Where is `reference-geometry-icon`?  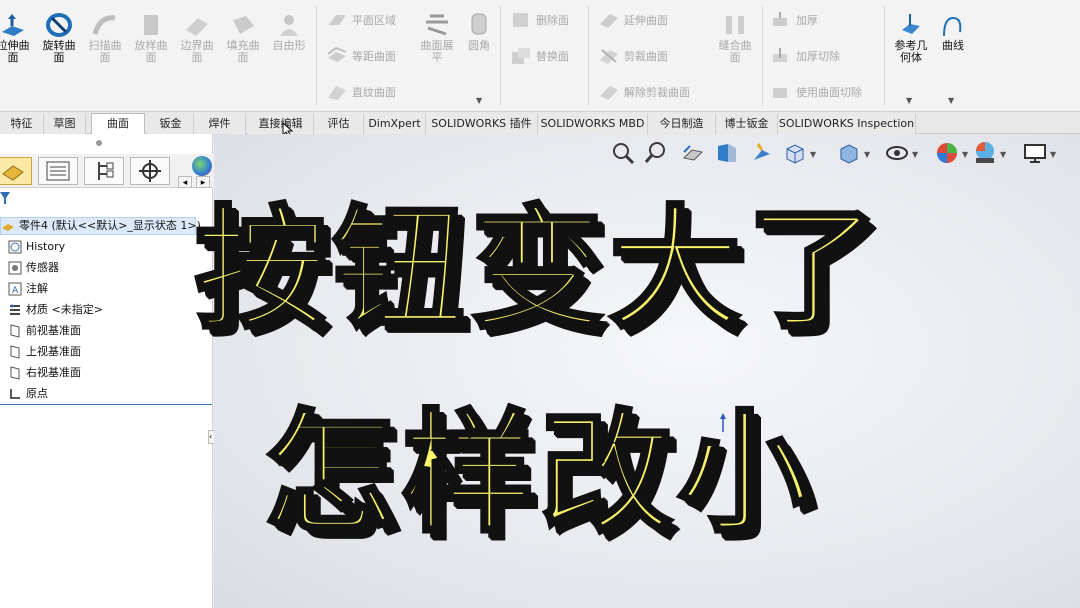
reference-geometry-icon is located at coordinates (911, 24).